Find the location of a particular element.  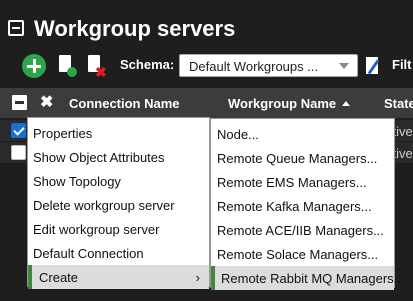

clear-selection-icon: ✖ is located at coordinates (46, 102).